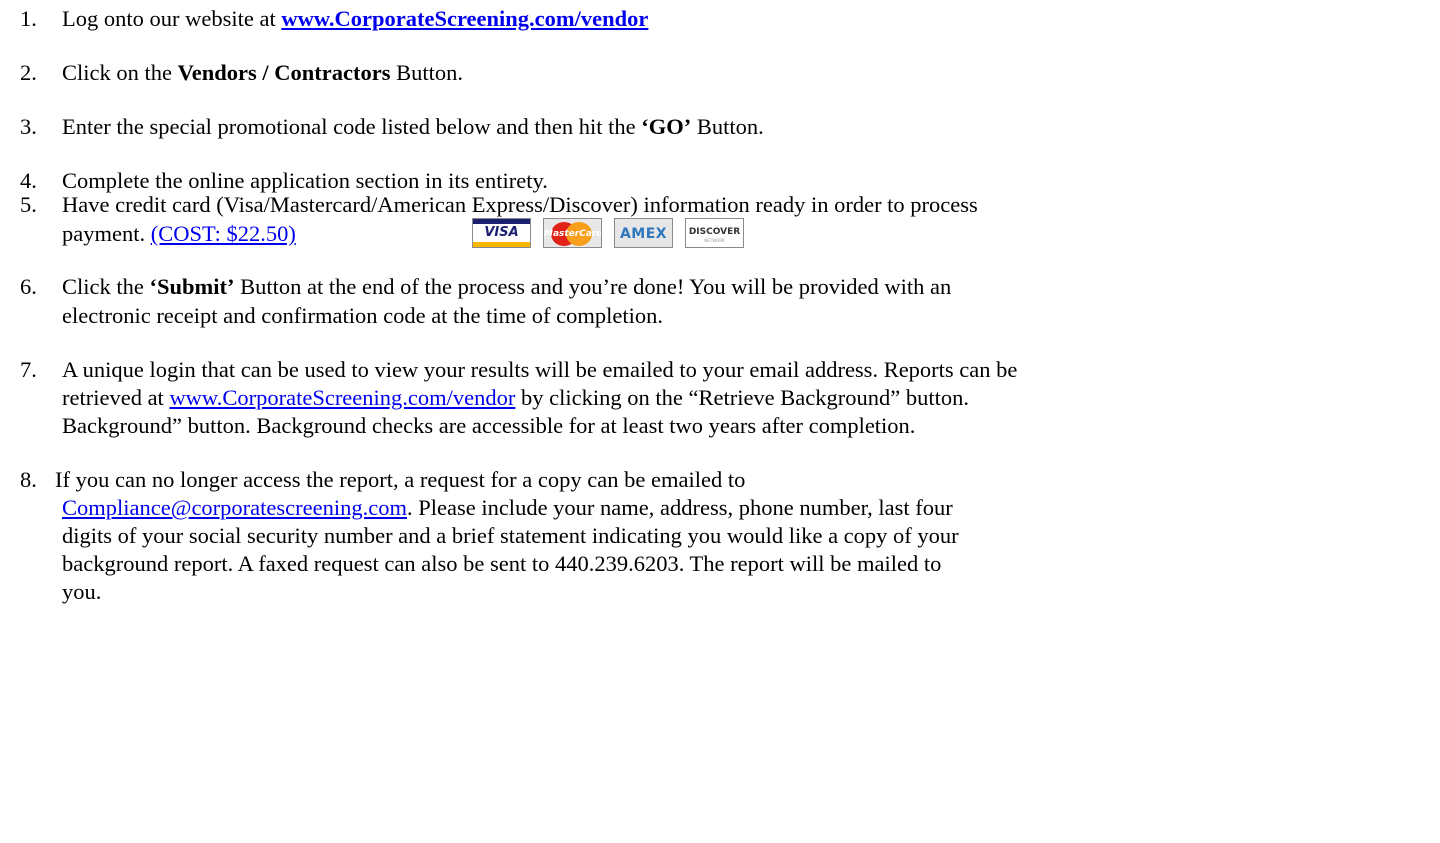 This screenshot has width=1440, height=843. I want to click on step-8-number: 8., so click(28, 479).